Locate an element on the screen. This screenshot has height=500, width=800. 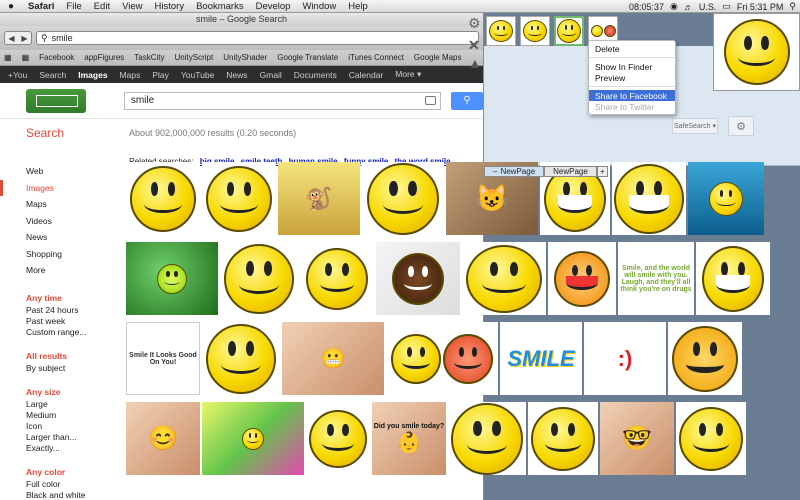
top-sites-icon: ▦ is located at coordinates (26, 57).